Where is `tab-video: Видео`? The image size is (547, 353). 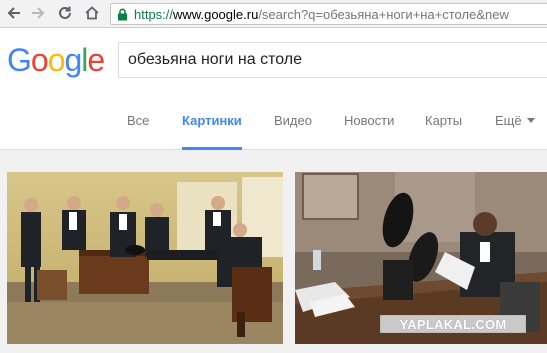
tab-video: Видео is located at coordinates (293, 120).